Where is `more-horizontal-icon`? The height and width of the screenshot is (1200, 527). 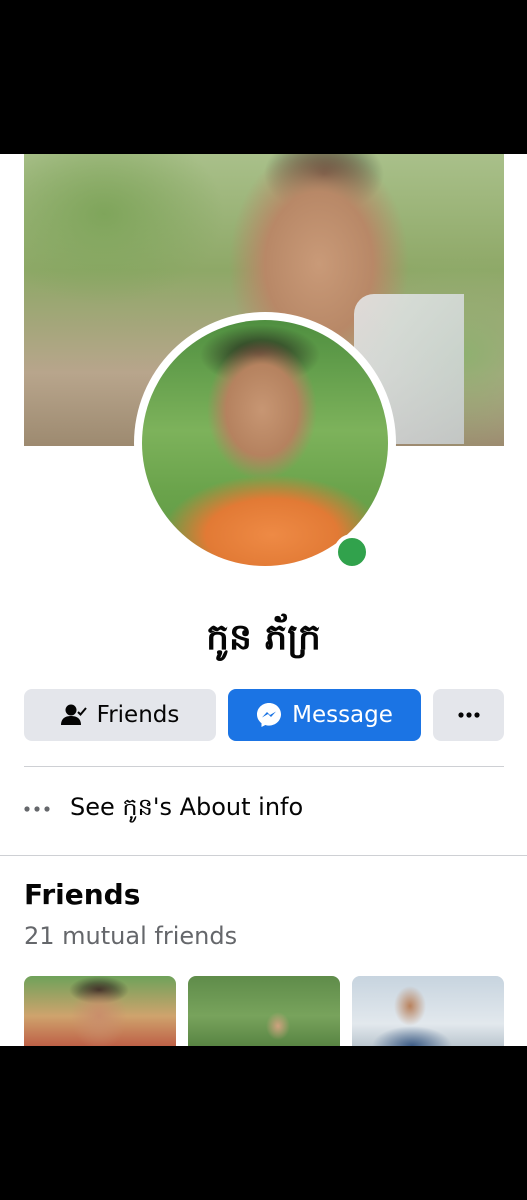
more-horizontal-icon is located at coordinates (468, 715).